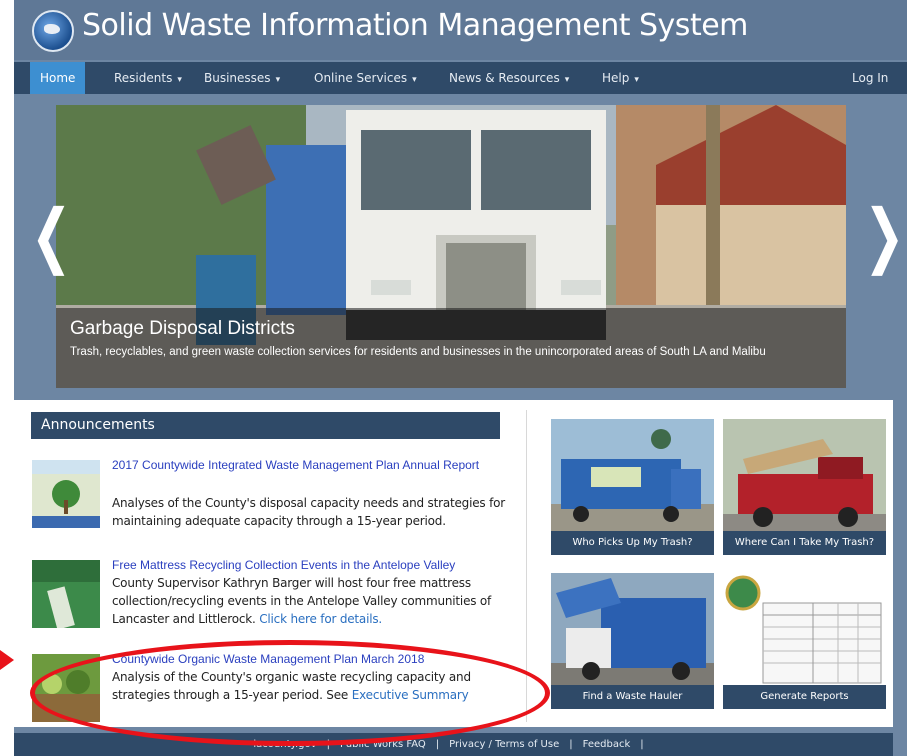 The width and height of the screenshot is (907, 756). I want to click on tile-who-picks-up: Who Picks Up My Trash?, so click(632, 487).